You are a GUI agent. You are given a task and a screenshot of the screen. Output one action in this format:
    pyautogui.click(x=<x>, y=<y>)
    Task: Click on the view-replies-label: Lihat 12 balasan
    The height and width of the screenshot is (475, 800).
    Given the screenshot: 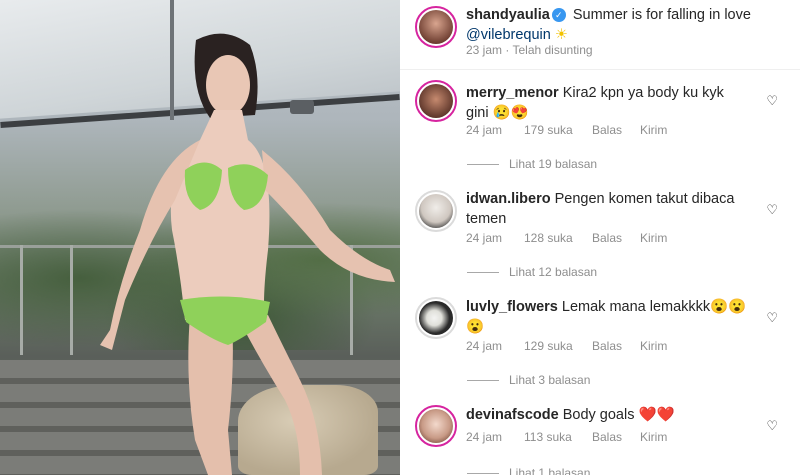 What is the action you would take?
    pyautogui.click(x=553, y=272)
    